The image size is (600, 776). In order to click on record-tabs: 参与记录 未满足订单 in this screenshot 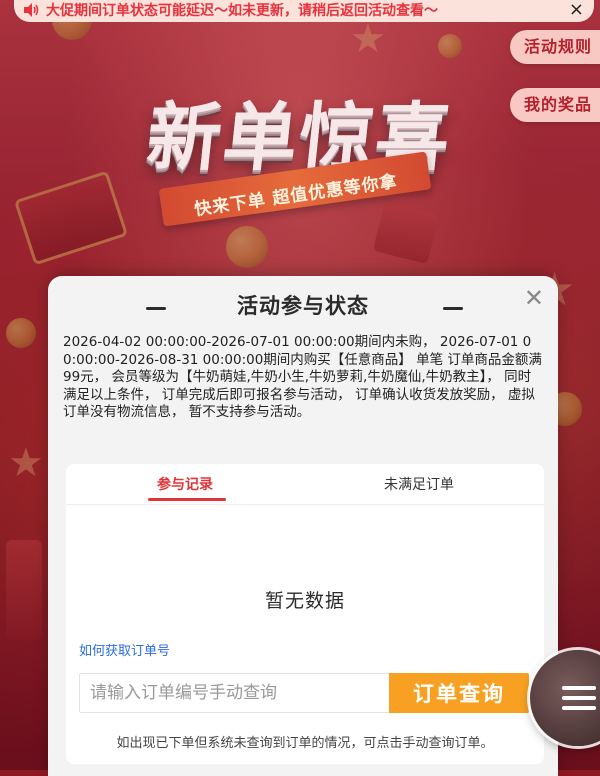, I will do `click(305, 484)`.